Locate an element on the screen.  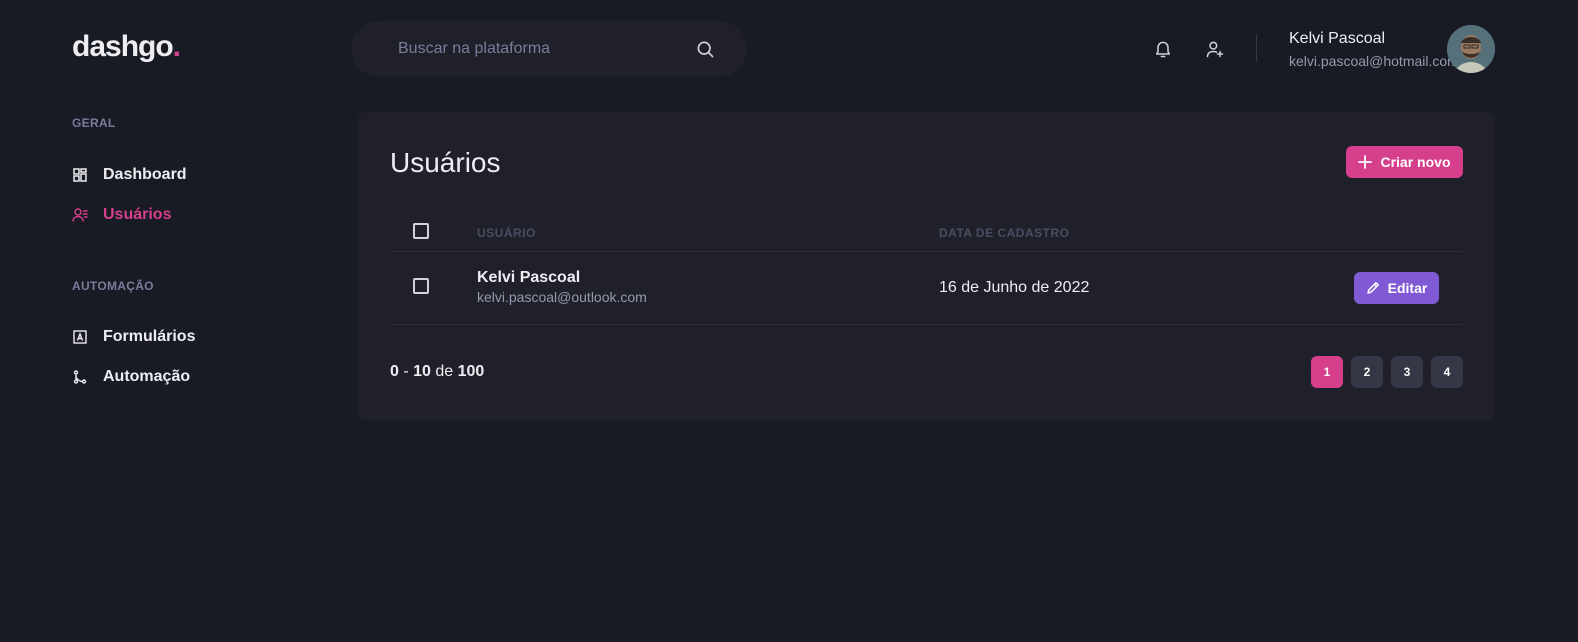
git-merge-icon is located at coordinates (80, 377).